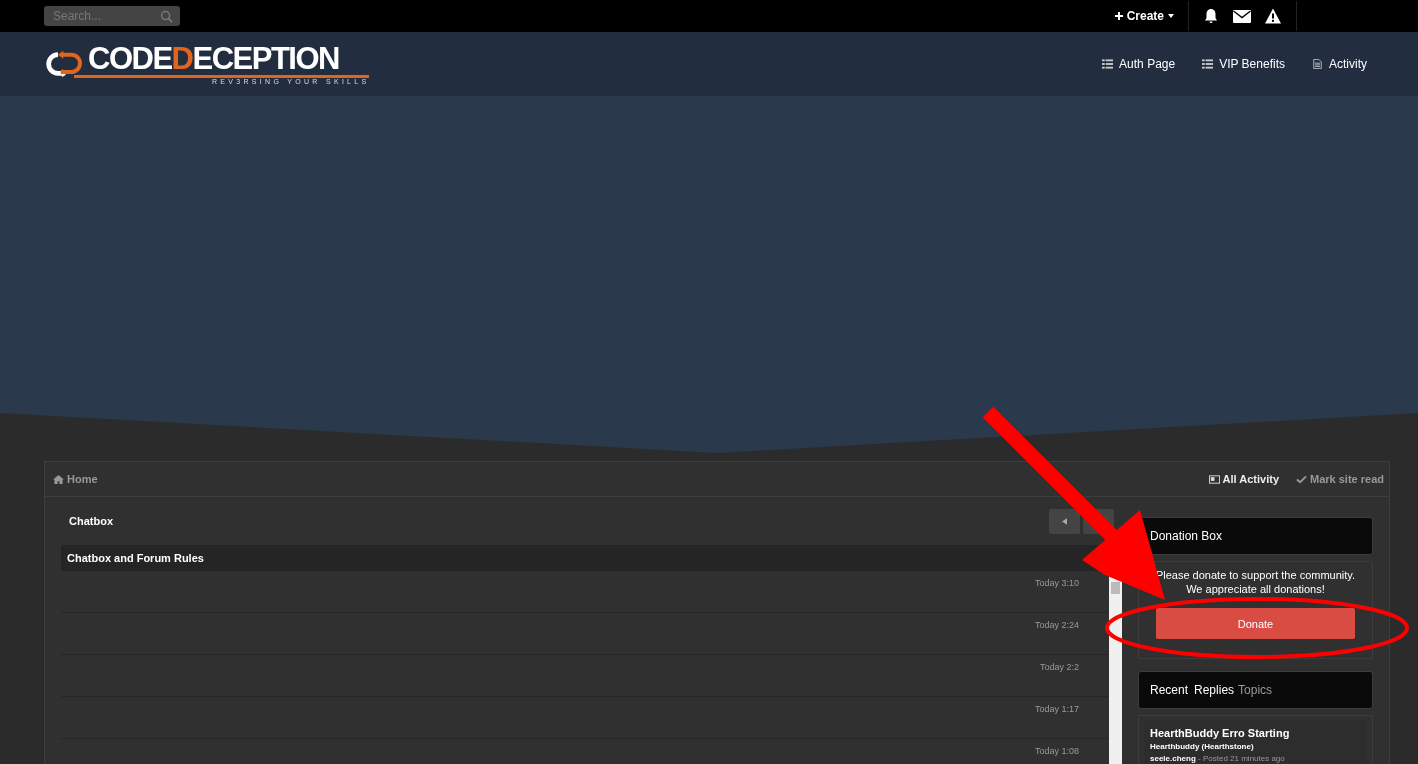 The height and width of the screenshot is (764, 1418). I want to click on previous-button, so click(1064, 521).